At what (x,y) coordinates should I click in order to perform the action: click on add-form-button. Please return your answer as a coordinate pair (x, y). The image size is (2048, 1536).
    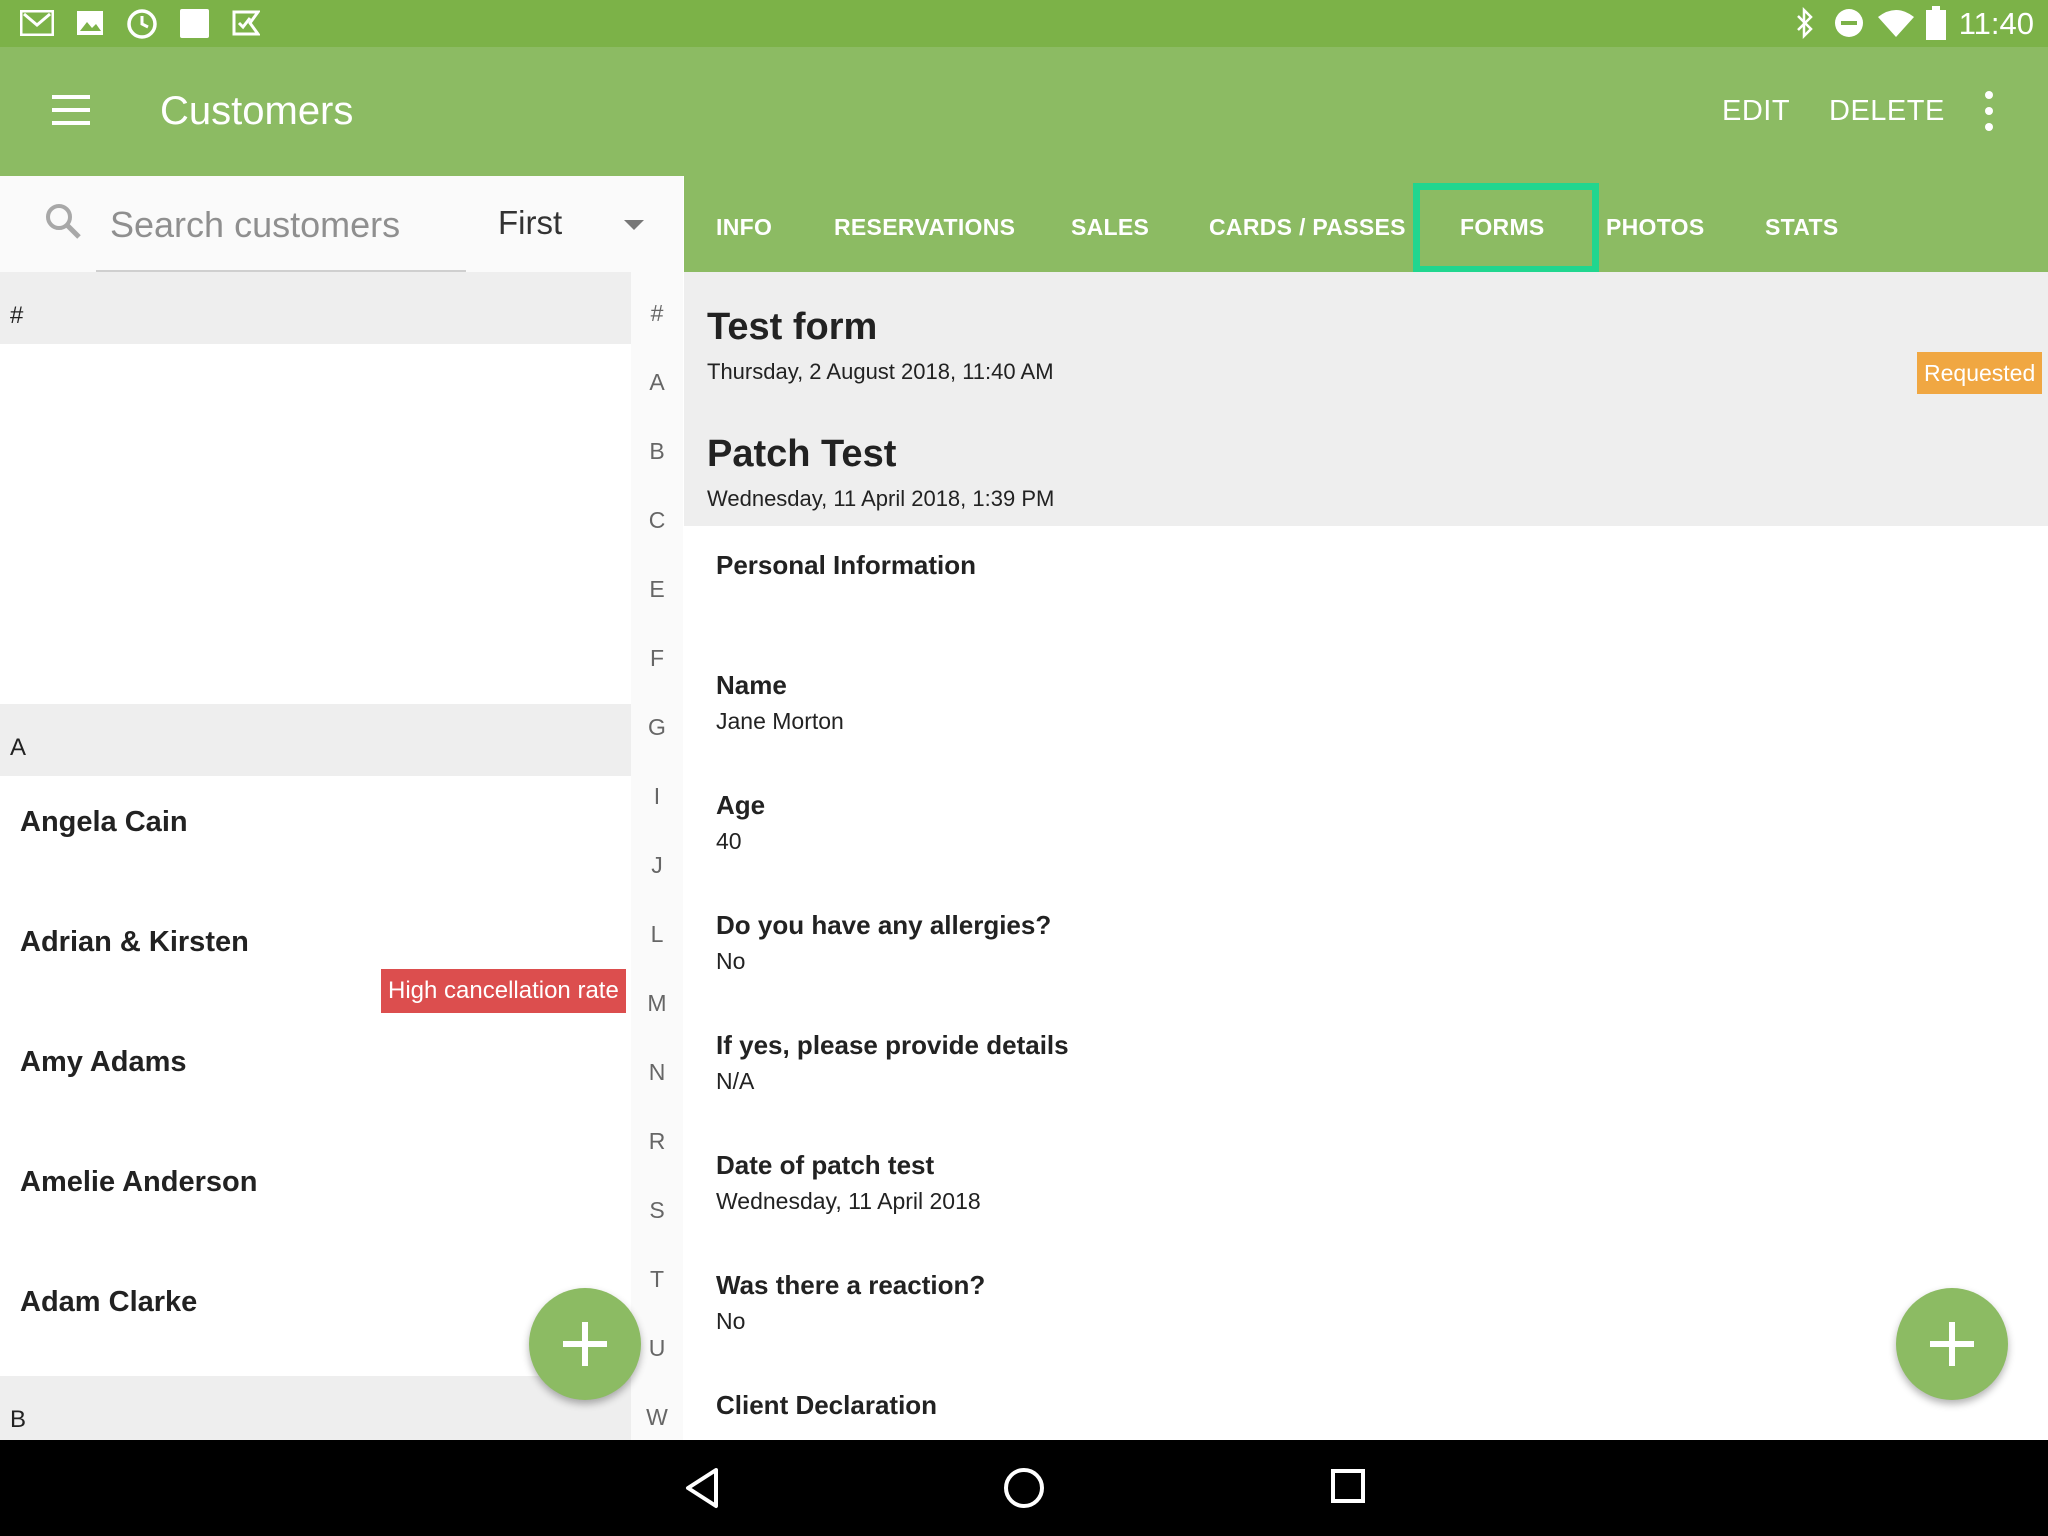
    Looking at the image, I should click on (1952, 1344).